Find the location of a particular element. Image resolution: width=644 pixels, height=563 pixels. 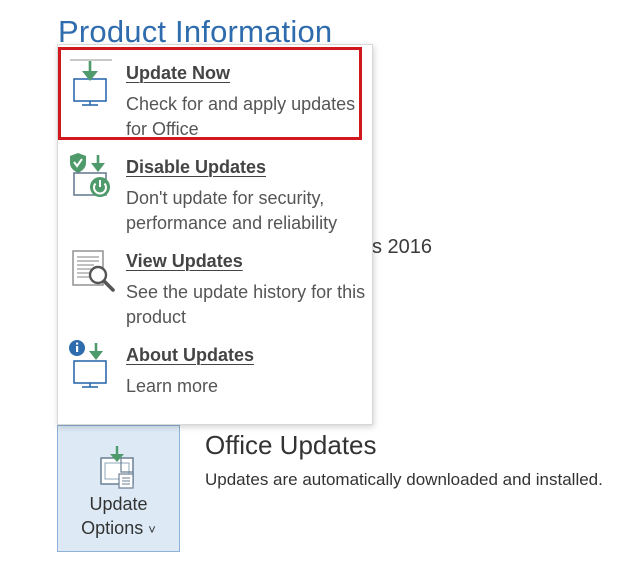

view-updates-description: See the update history for this product is located at coordinates (246, 304).